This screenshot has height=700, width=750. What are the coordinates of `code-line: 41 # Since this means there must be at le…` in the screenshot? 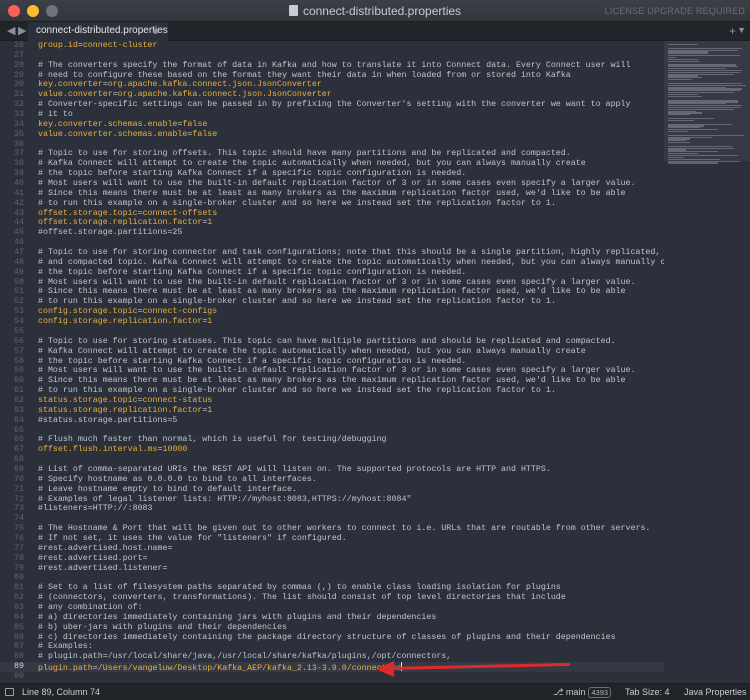 It's located at (332, 194).